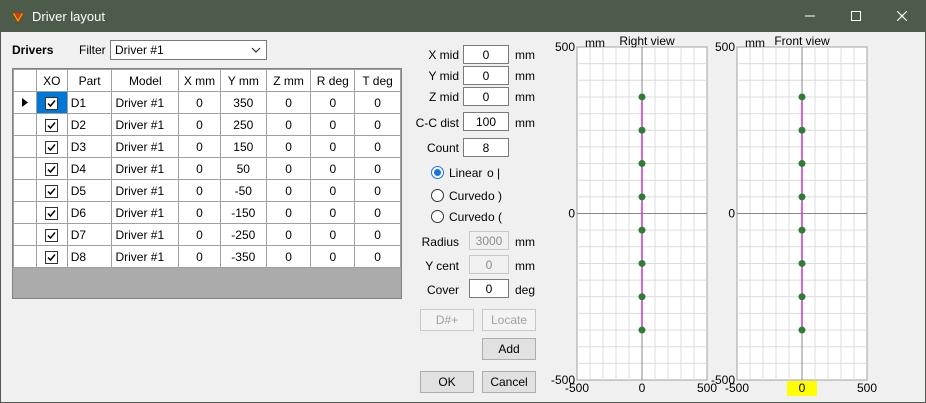  I want to click on y-mm-cell: 250, so click(243, 124).